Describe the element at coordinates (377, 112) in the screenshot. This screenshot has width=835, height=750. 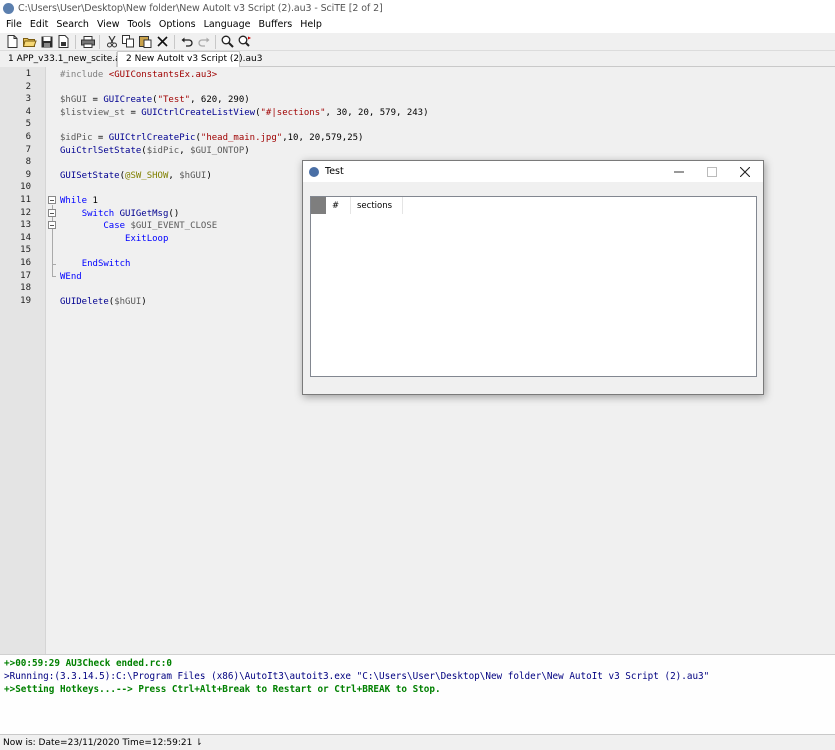
I see `code-token: , 30, 20, 579, 243)` at that location.